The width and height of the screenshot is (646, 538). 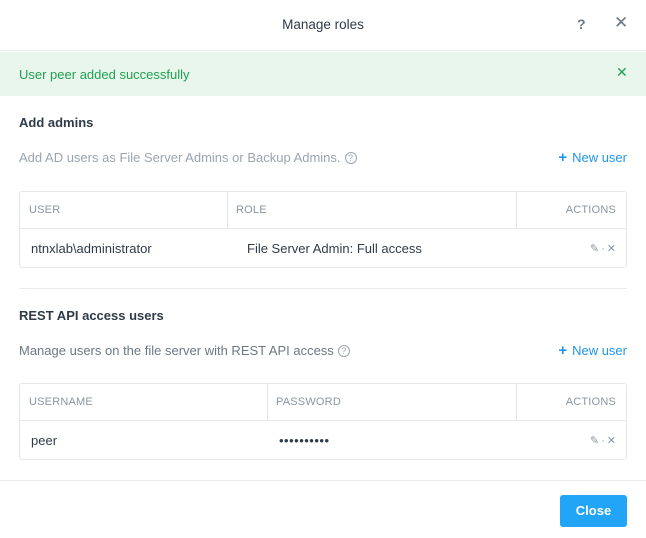 I want to click on admins-section-title: Add admins, so click(x=56, y=122).